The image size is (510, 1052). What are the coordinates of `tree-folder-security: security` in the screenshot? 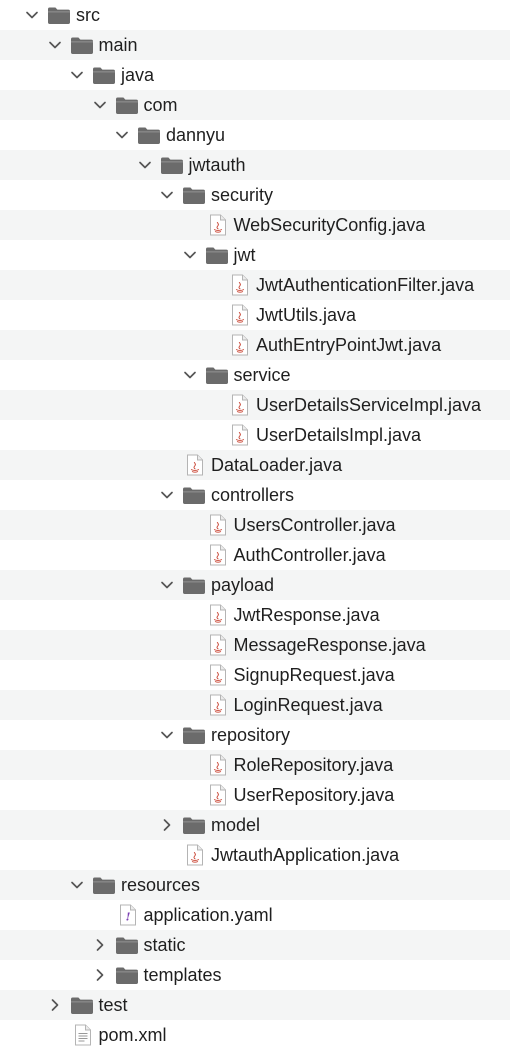 It's located at (255, 195).